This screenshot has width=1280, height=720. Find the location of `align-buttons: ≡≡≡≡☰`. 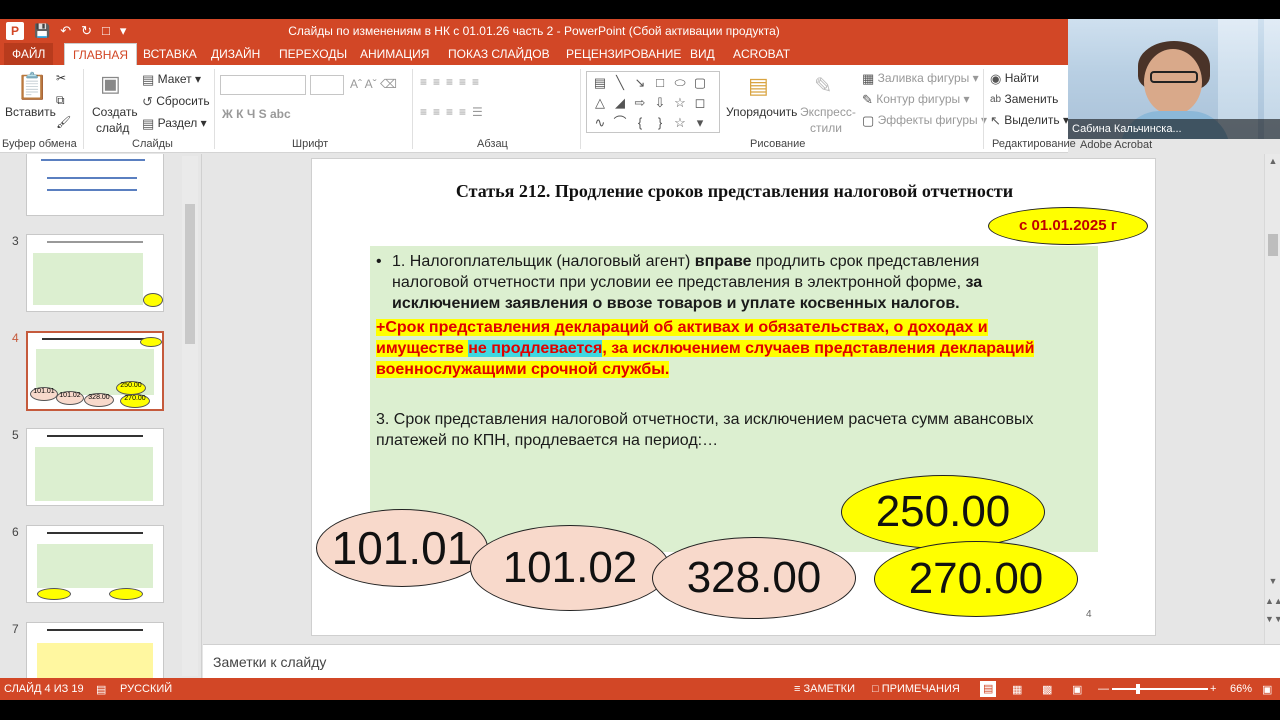

align-buttons: ≡≡≡≡☰ is located at coordinates (454, 112).